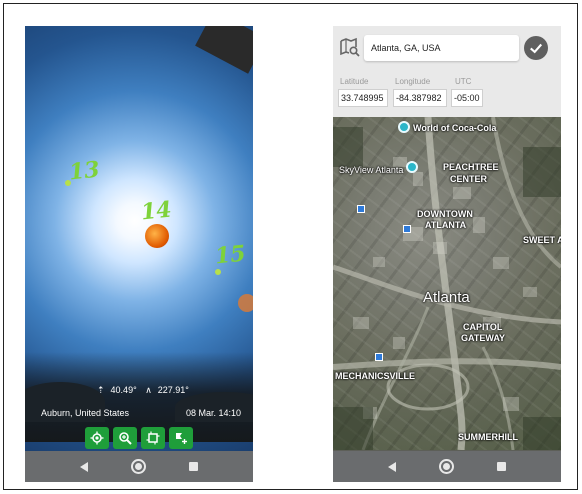 This screenshot has width=582, height=494. I want to click on frame-icon, so click(153, 438).